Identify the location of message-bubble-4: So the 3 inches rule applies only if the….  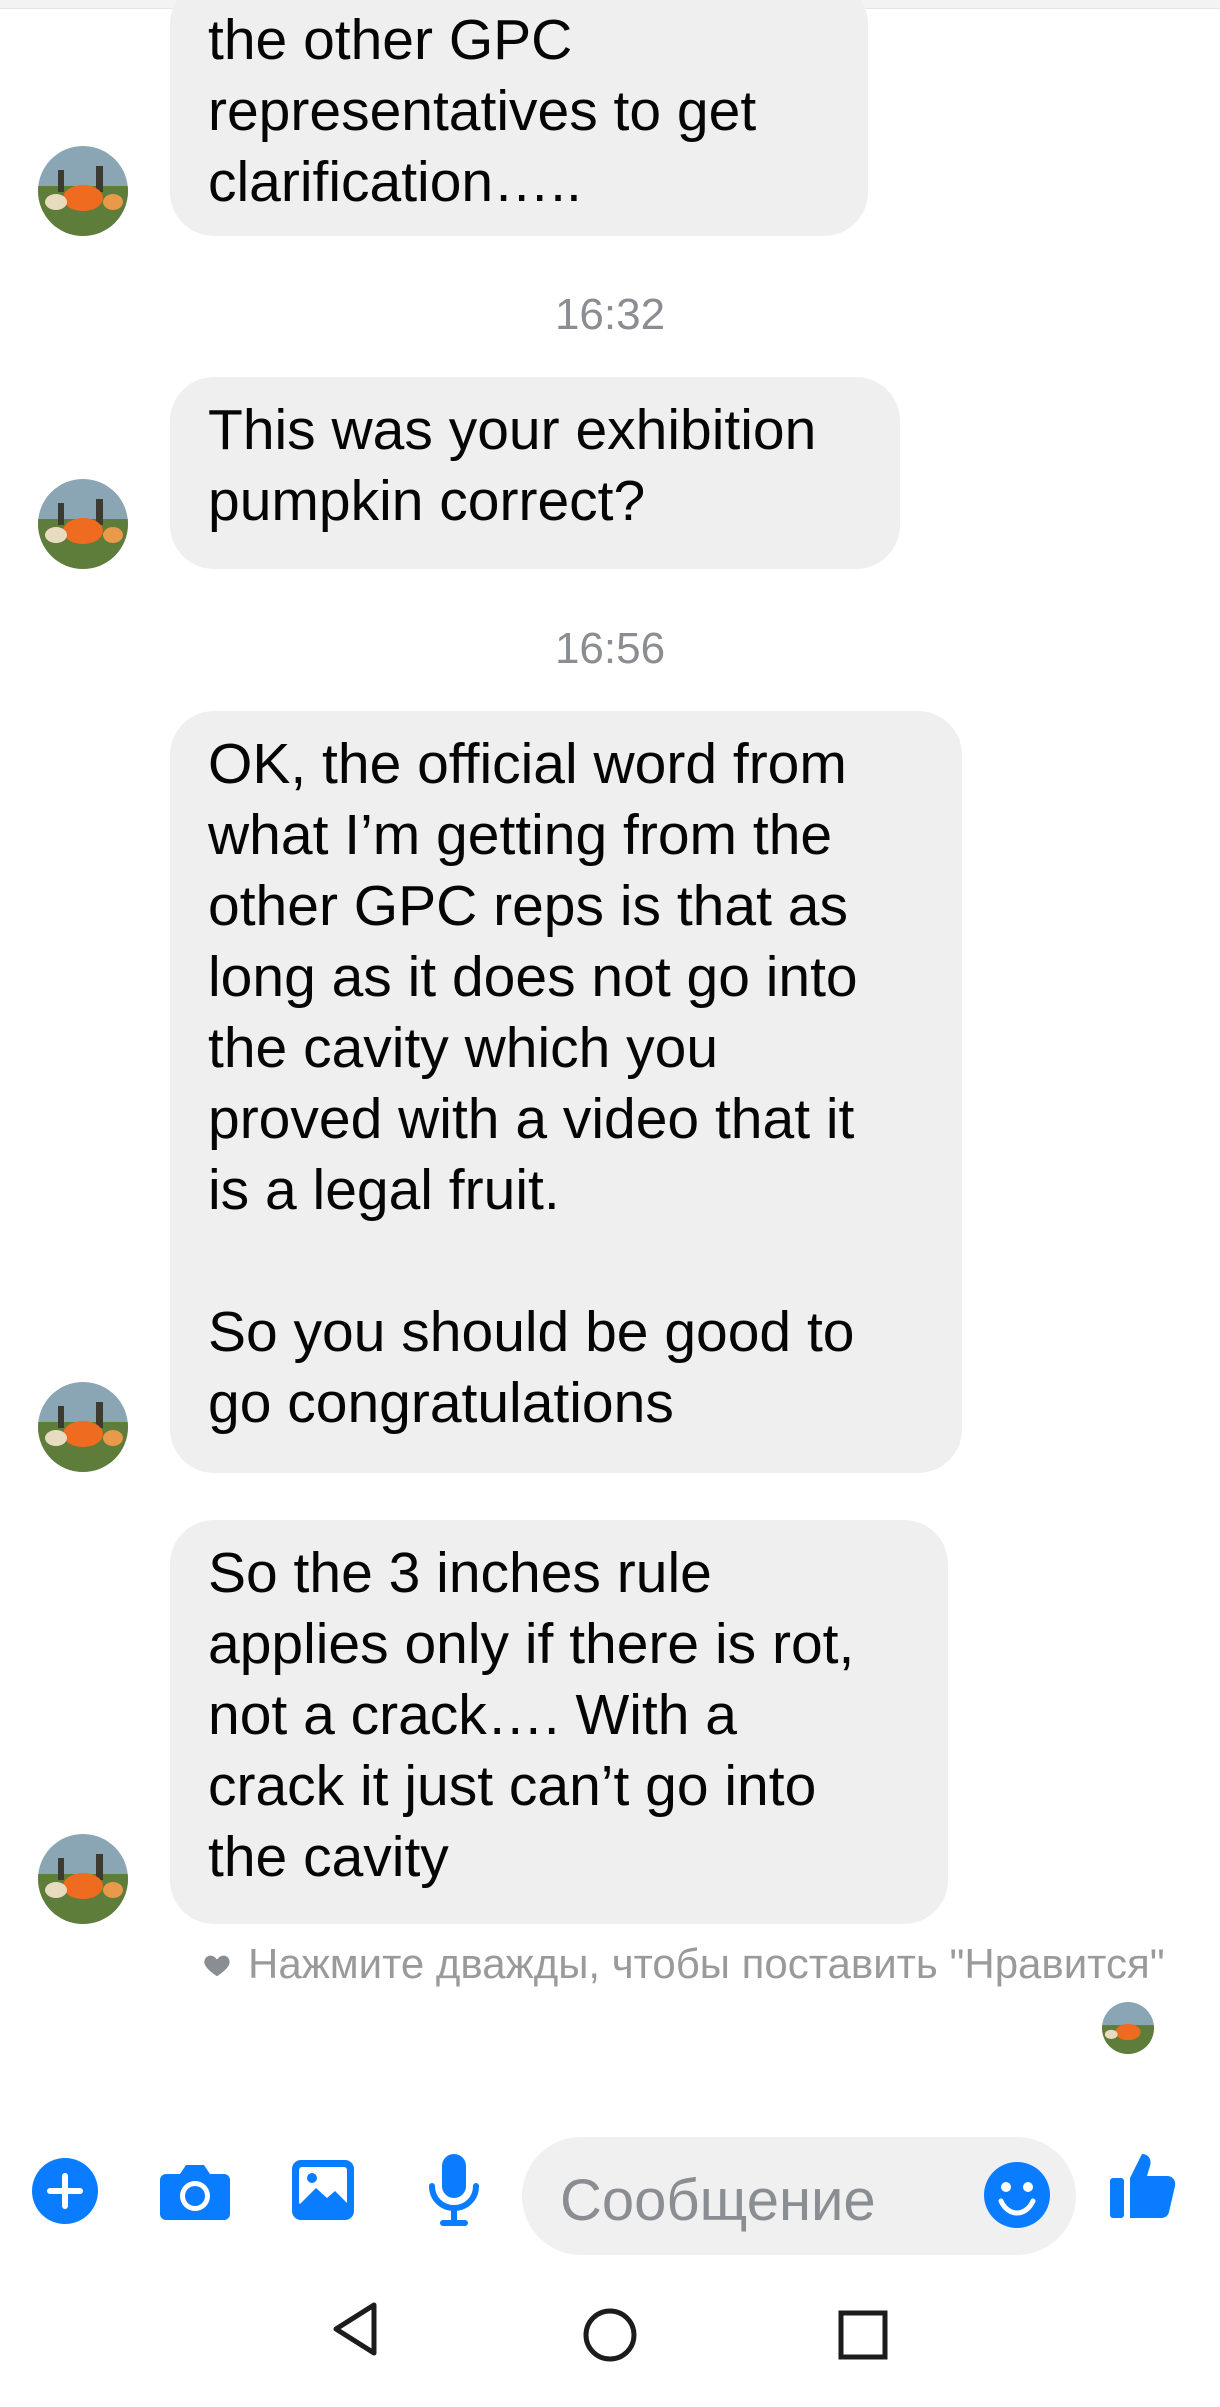
(559, 1722).